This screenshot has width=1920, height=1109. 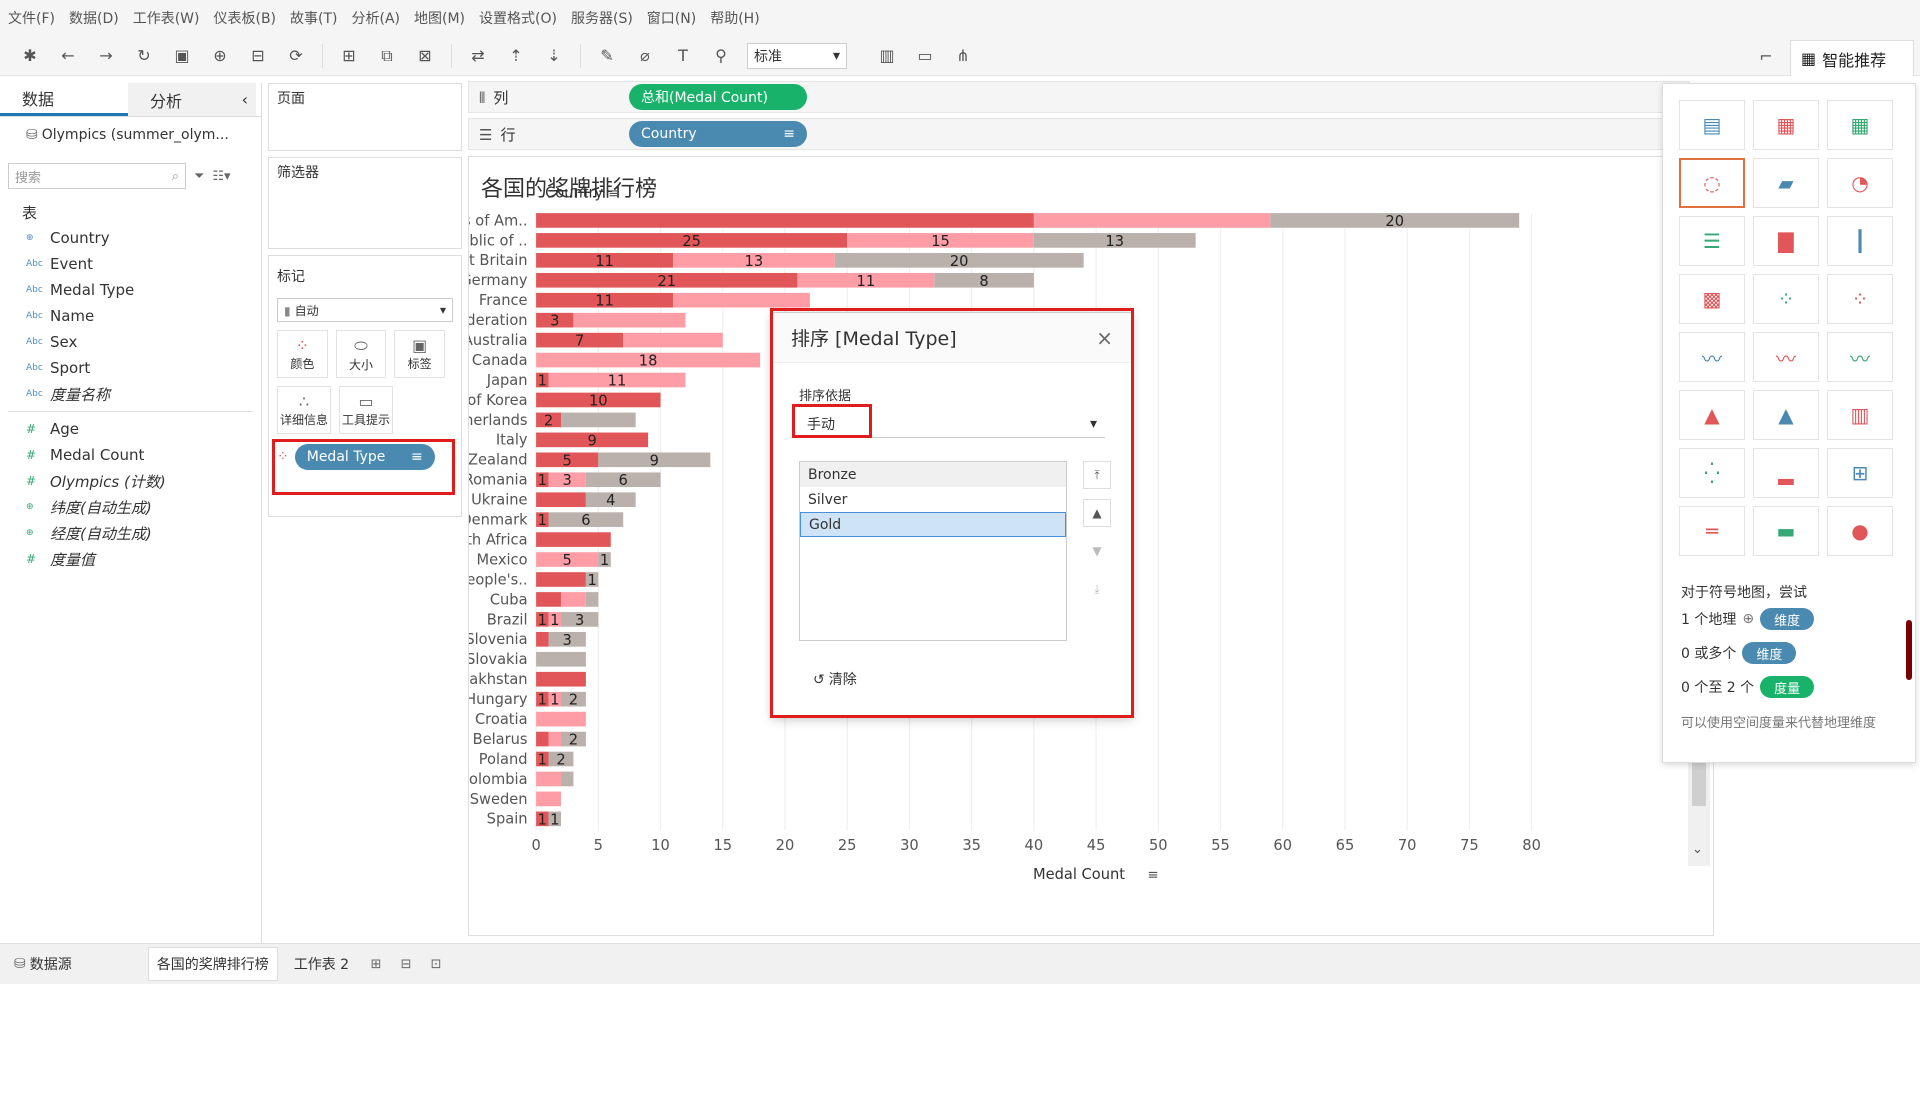 What do you see at coordinates (887, 56) in the screenshot?
I see `show-cards-icon: ▥` at bounding box center [887, 56].